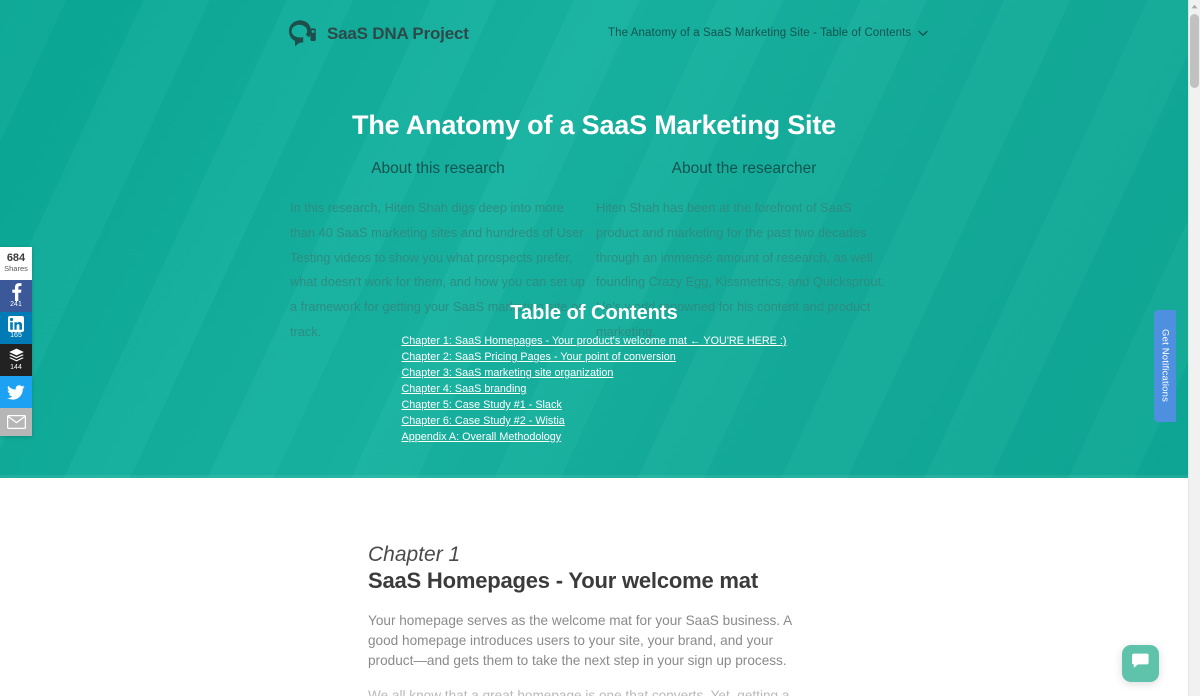 This screenshot has height=696, width=1200. Describe the element at coordinates (1194, 6) in the screenshot. I see `scroll-up-arrow-icon` at that location.